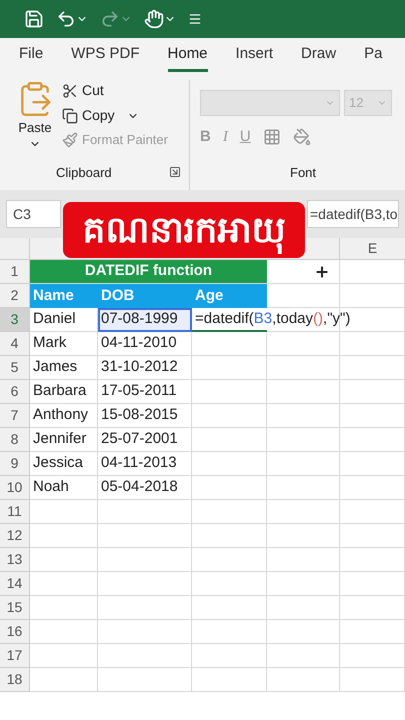  I want to click on ribbon-tab: Draw, so click(318, 57).